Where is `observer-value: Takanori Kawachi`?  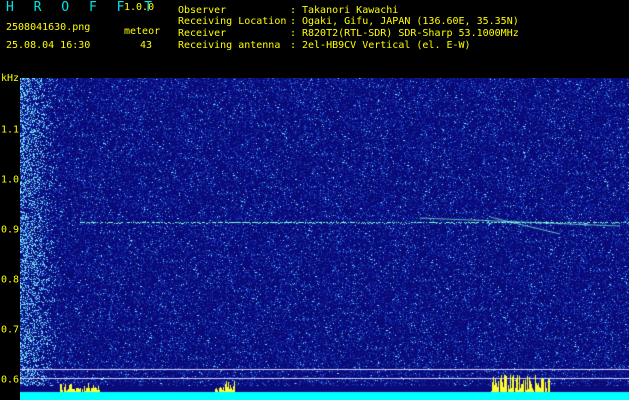
observer-value: Takanori Kawachi is located at coordinates (350, 10).